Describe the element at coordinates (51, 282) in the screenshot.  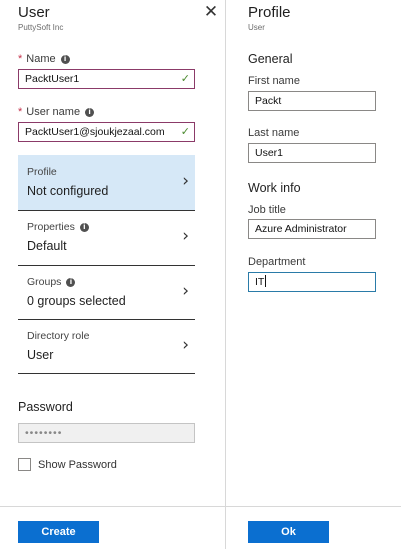
I see `nav-label: Groups i` at that location.